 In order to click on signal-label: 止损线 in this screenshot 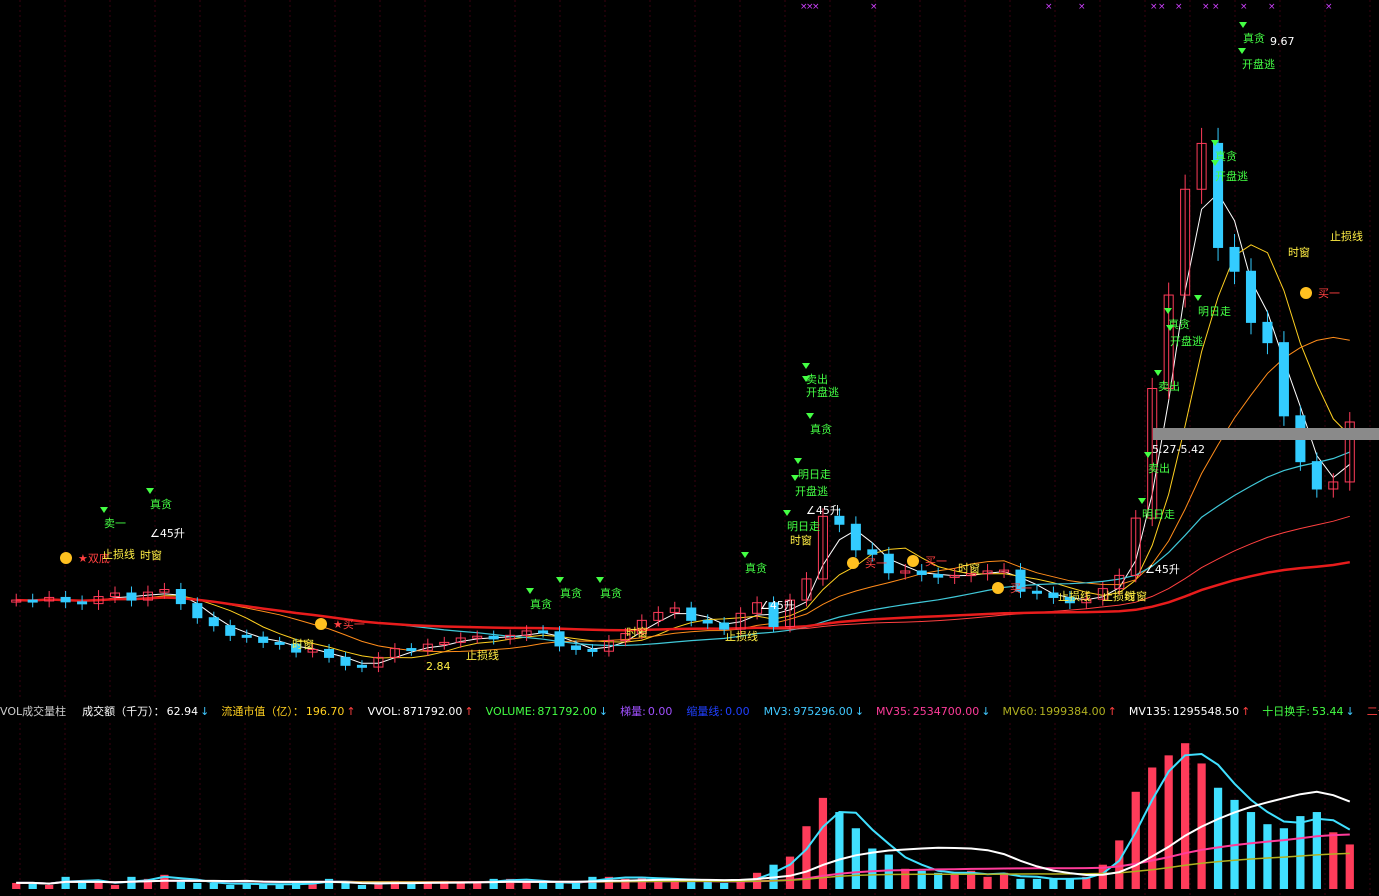, I will do `click(482, 655)`.